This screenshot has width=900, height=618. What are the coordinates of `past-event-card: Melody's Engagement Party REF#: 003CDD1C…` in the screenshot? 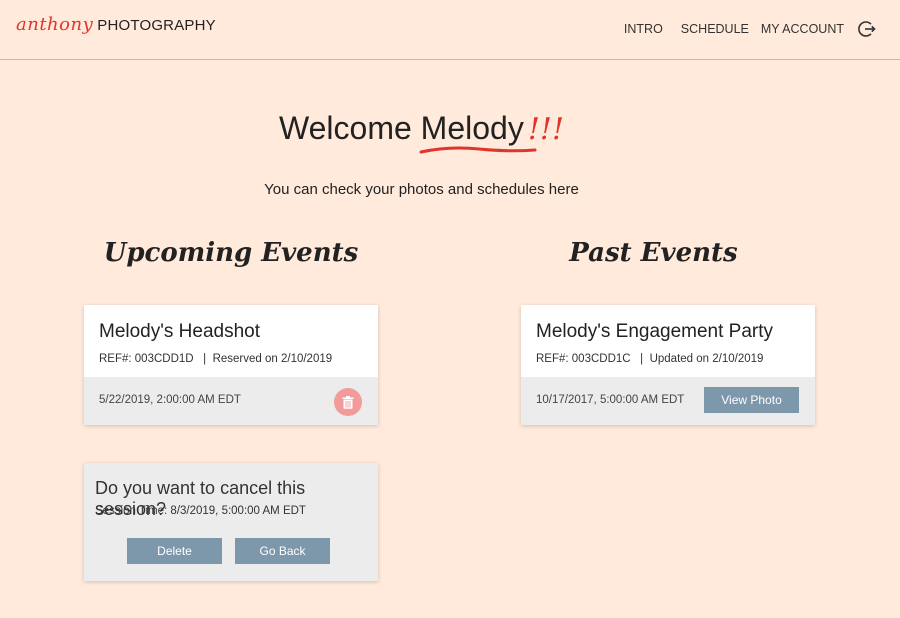 It's located at (668, 365).